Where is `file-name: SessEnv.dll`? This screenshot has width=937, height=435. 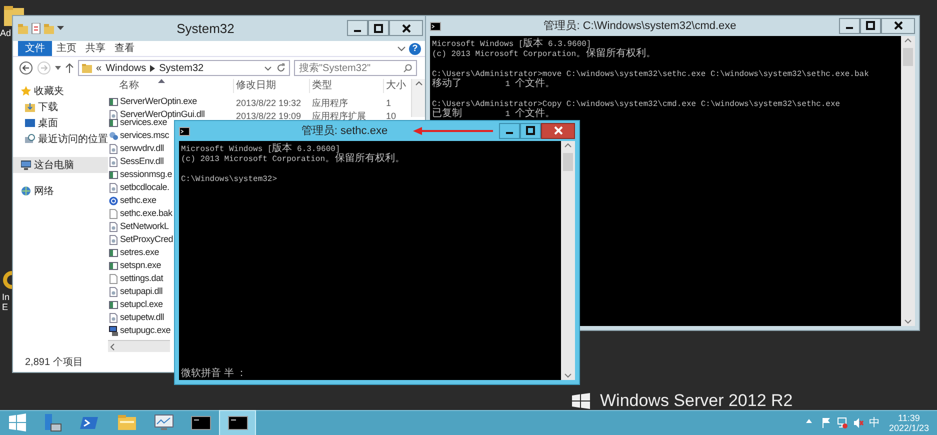
file-name: SessEnv.dll is located at coordinates (142, 161).